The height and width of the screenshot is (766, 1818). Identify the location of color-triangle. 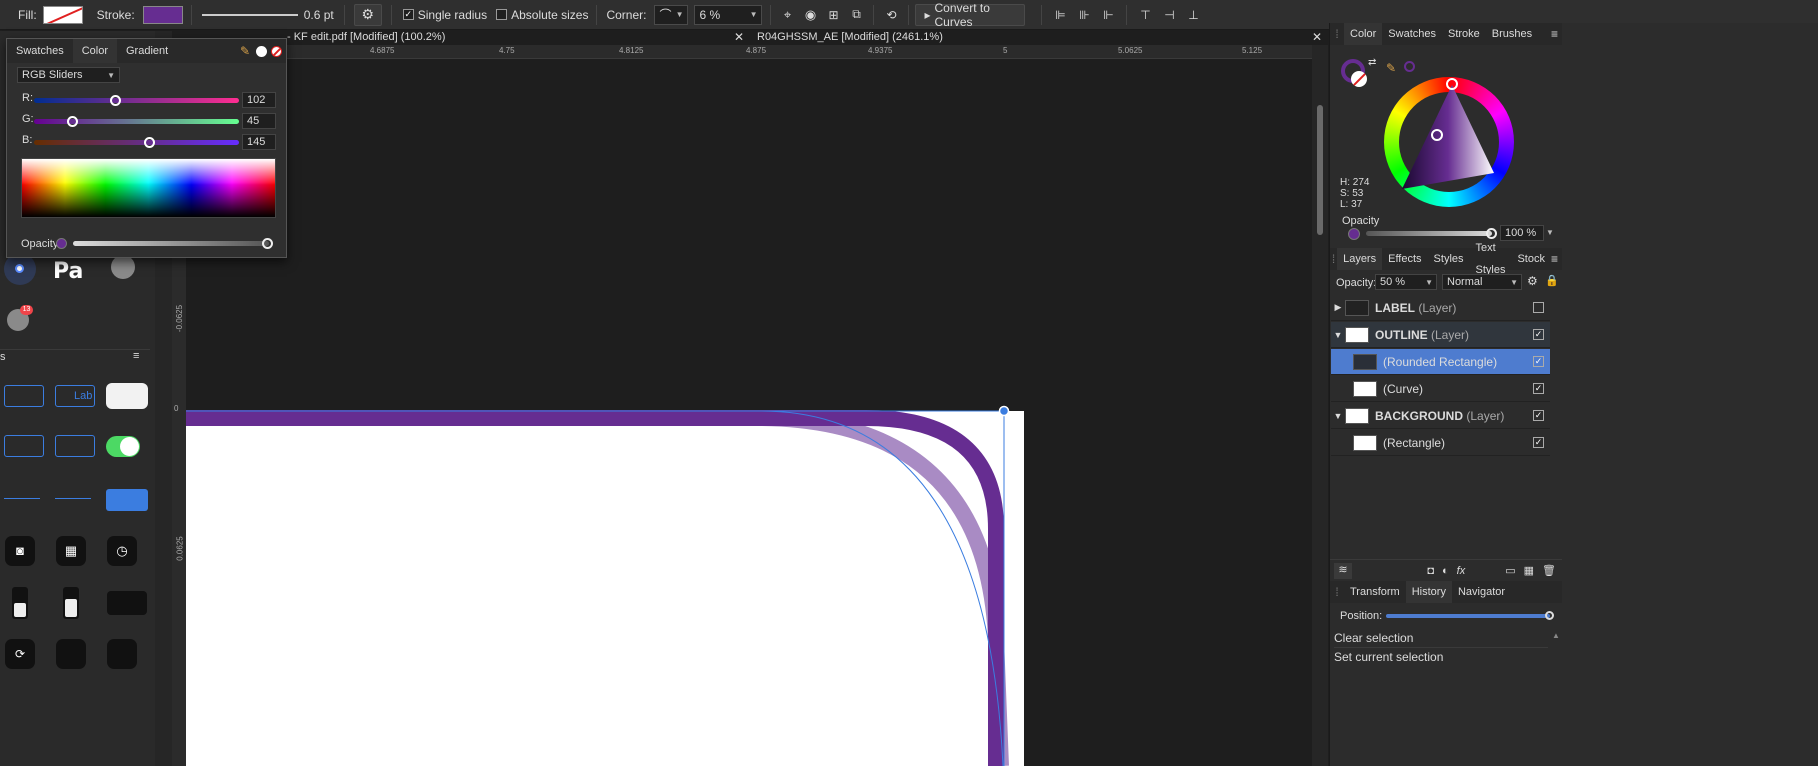
(1449, 142).